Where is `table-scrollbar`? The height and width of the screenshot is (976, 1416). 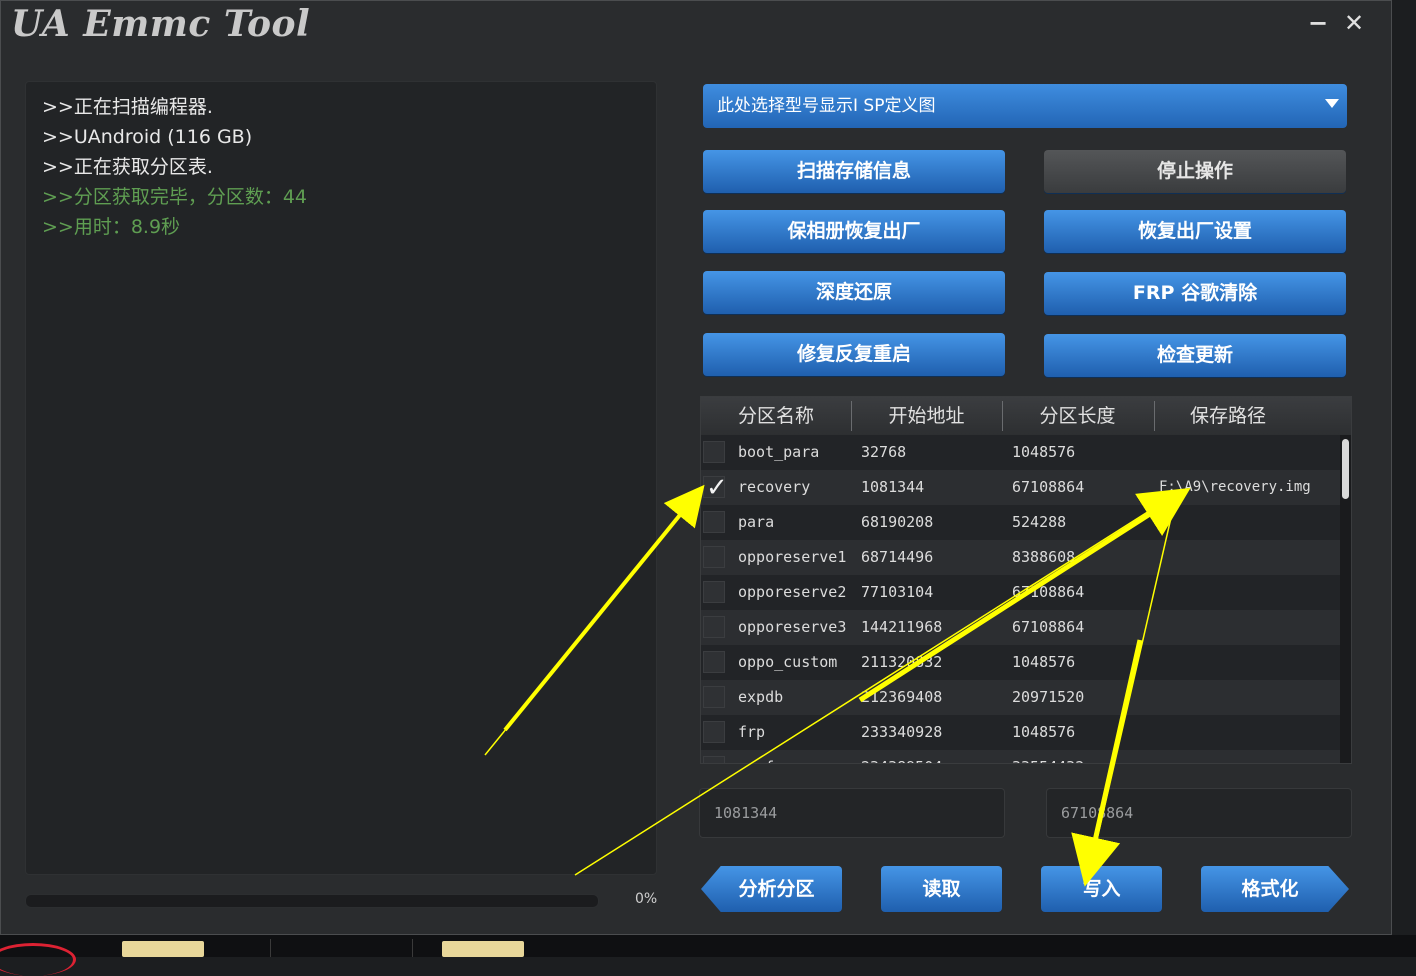 table-scrollbar is located at coordinates (1345, 599).